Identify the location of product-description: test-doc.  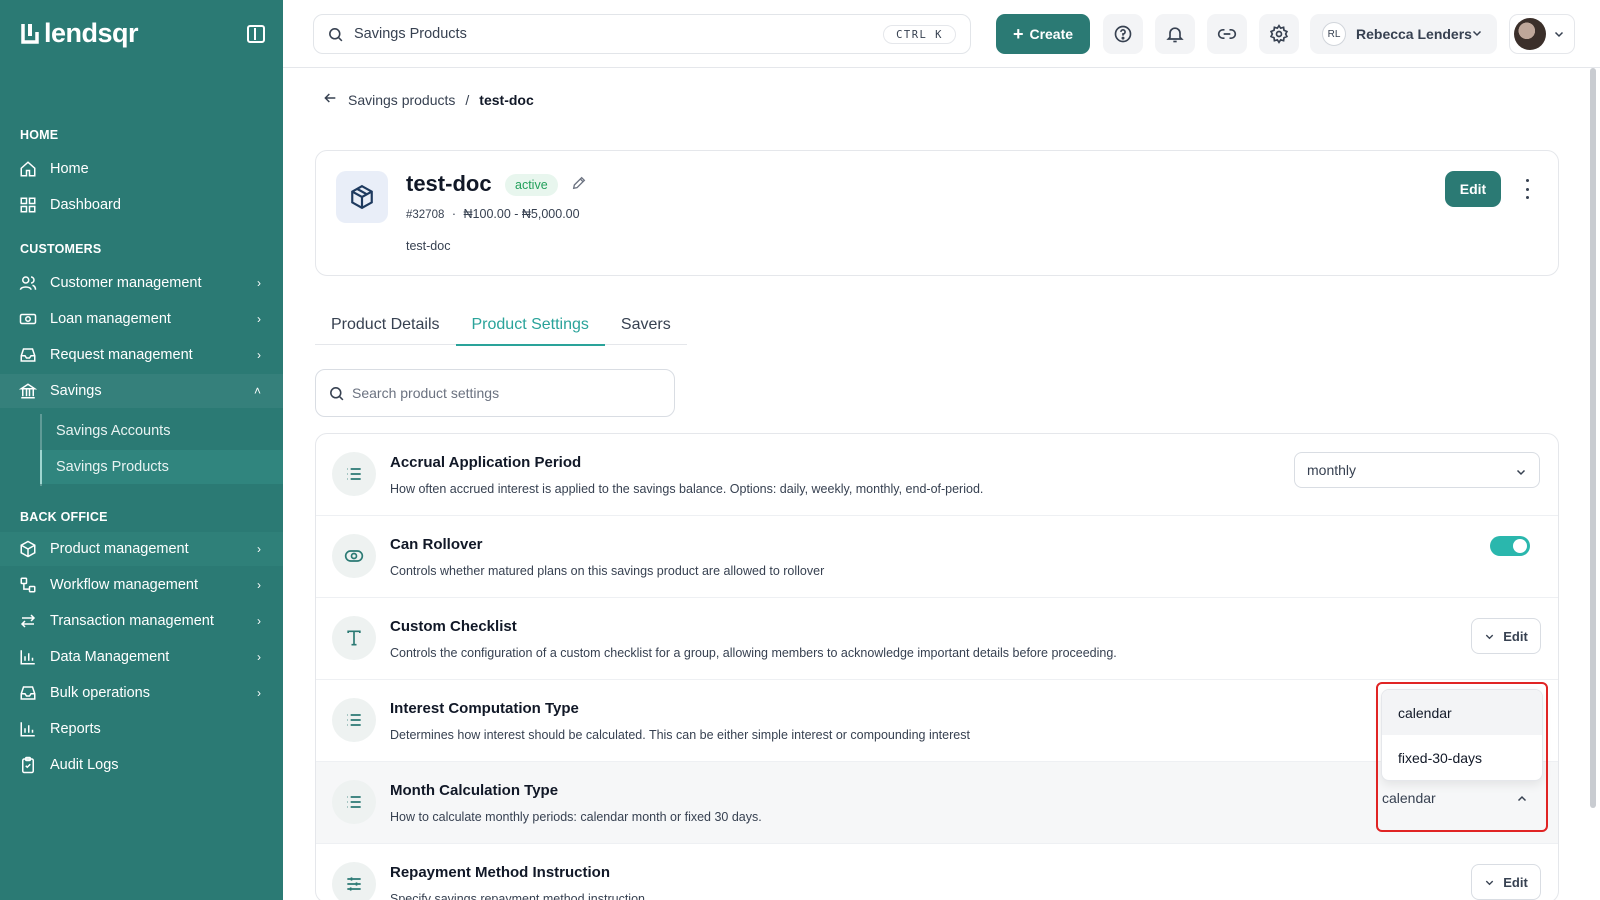
(428, 246).